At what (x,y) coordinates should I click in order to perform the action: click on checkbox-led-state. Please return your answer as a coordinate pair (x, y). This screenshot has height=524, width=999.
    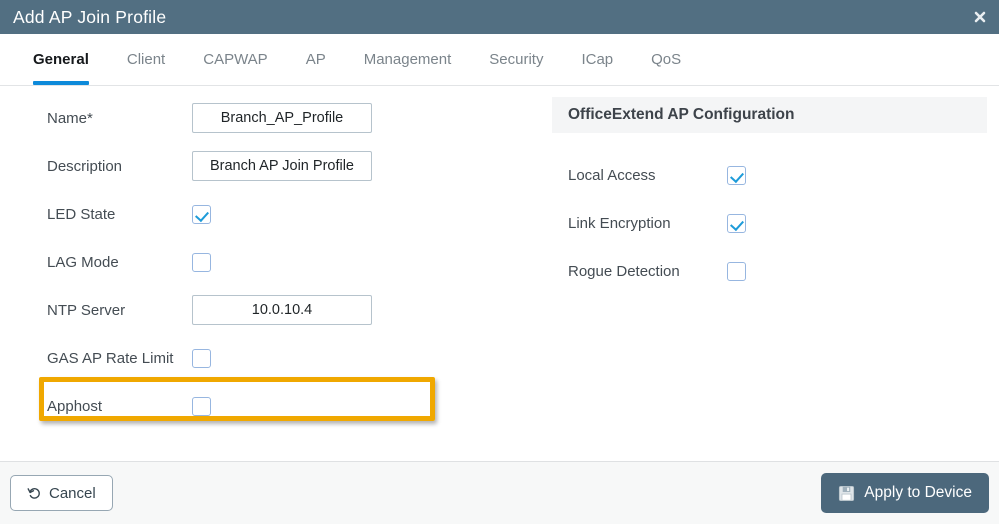
    Looking at the image, I should click on (201, 214).